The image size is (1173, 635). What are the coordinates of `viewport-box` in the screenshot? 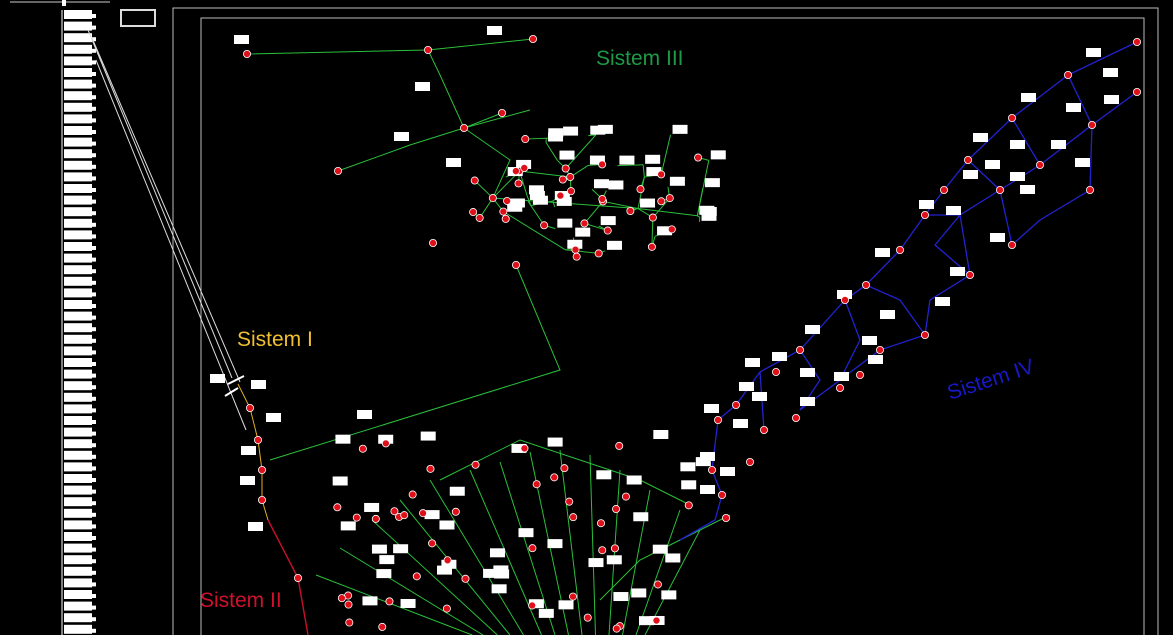 It's located at (138, 18).